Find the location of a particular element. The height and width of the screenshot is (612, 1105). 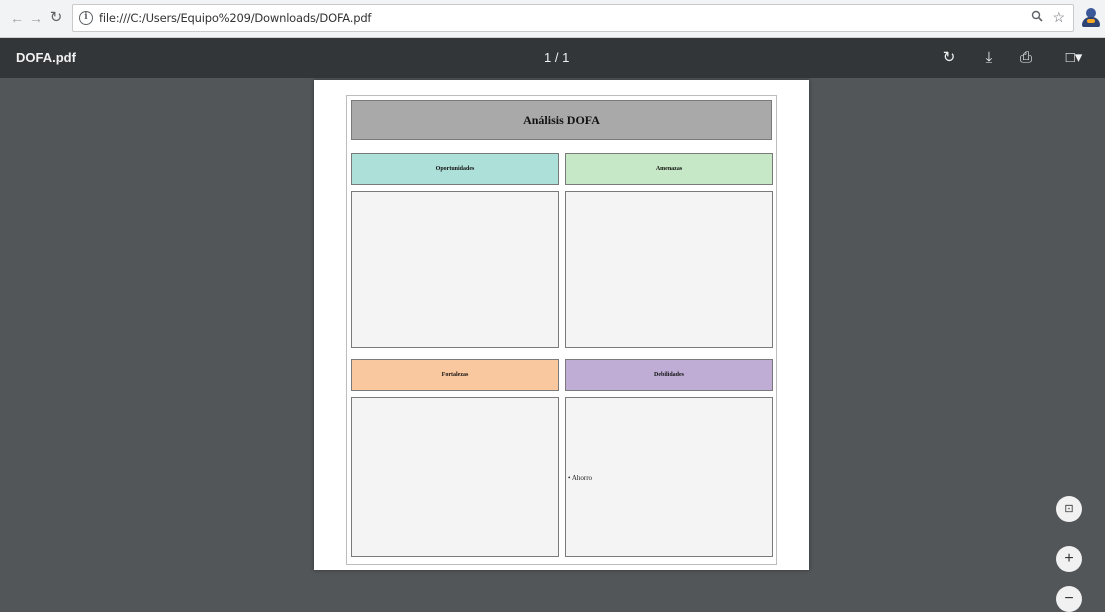

info-icon: i is located at coordinates (86, 18).